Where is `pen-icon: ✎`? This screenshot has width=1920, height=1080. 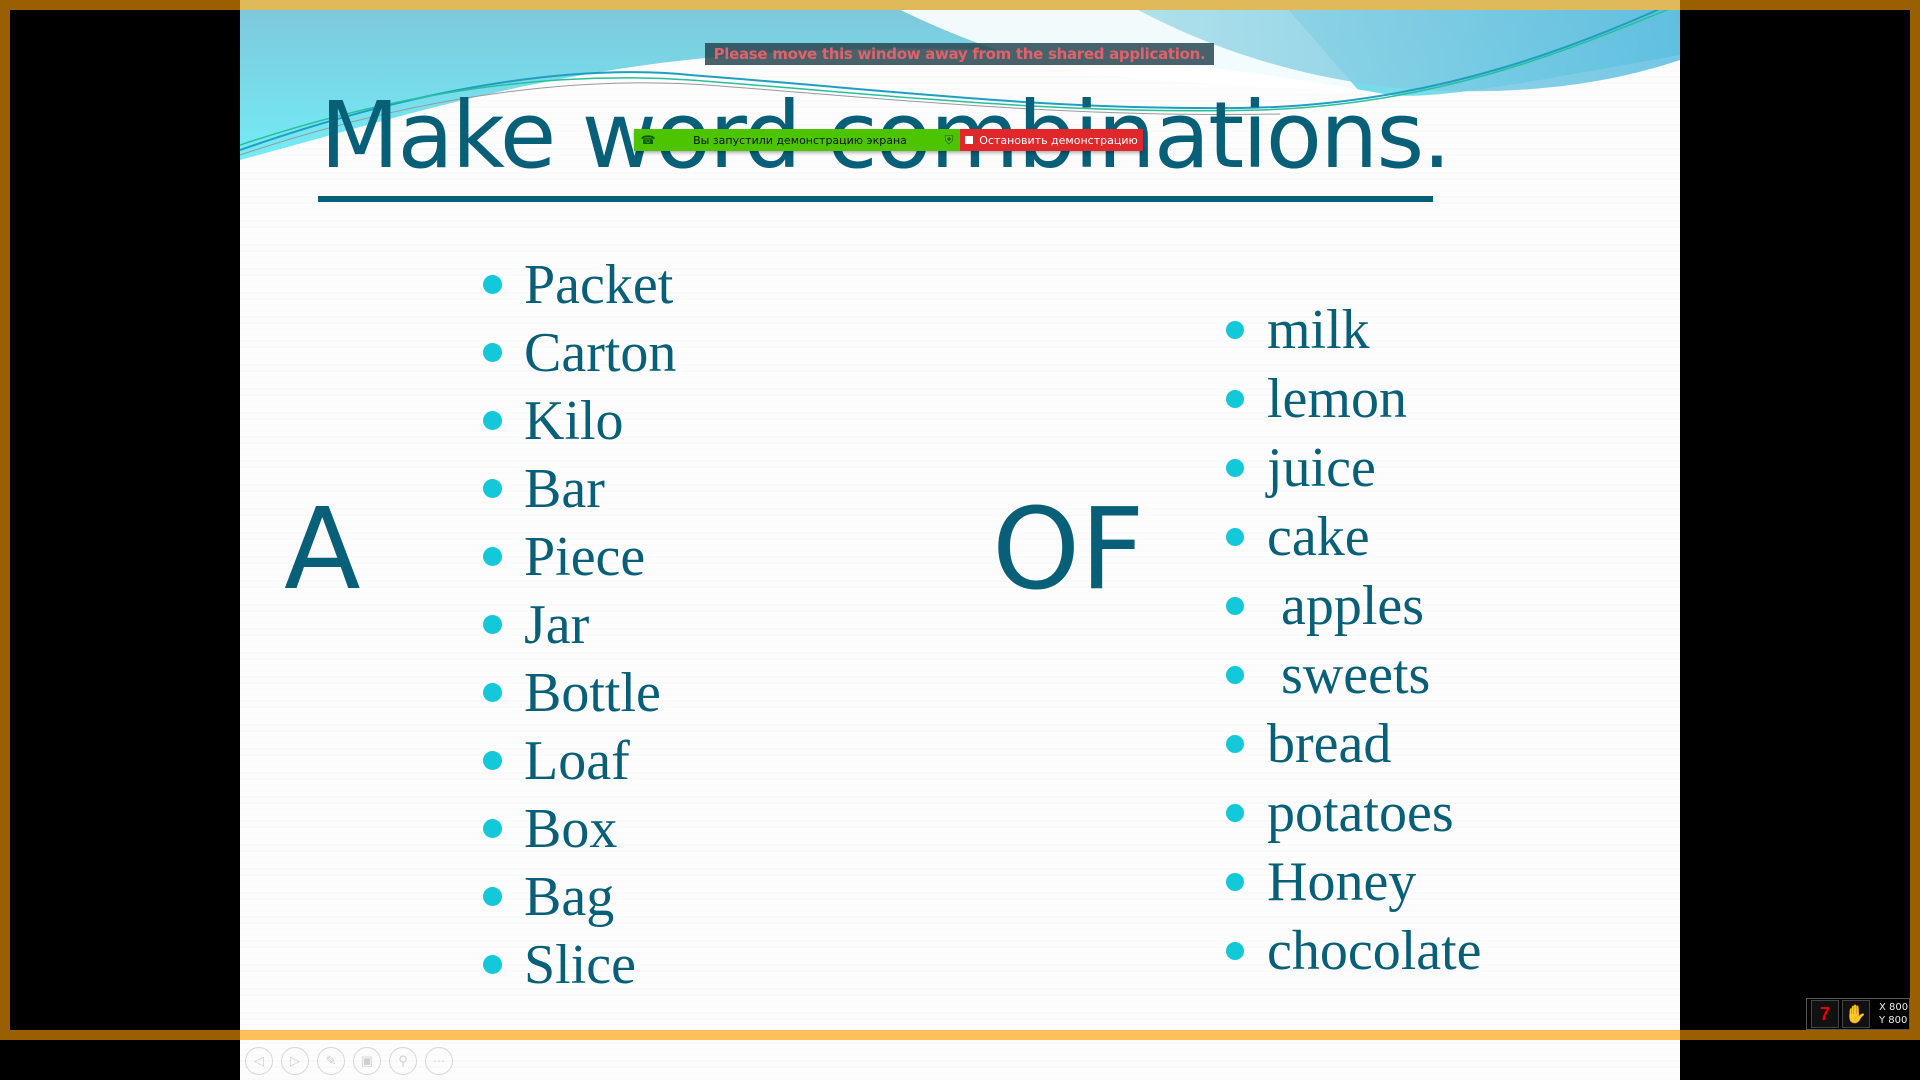 pen-icon: ✎ is located at coordinates (331, 1060).